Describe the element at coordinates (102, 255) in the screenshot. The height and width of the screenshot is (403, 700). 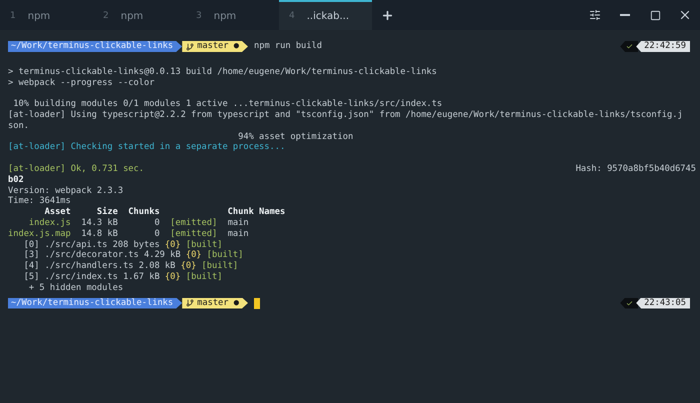
I see `output-text: [3] ./src/decorator.ts 4.29 kB` at that location.